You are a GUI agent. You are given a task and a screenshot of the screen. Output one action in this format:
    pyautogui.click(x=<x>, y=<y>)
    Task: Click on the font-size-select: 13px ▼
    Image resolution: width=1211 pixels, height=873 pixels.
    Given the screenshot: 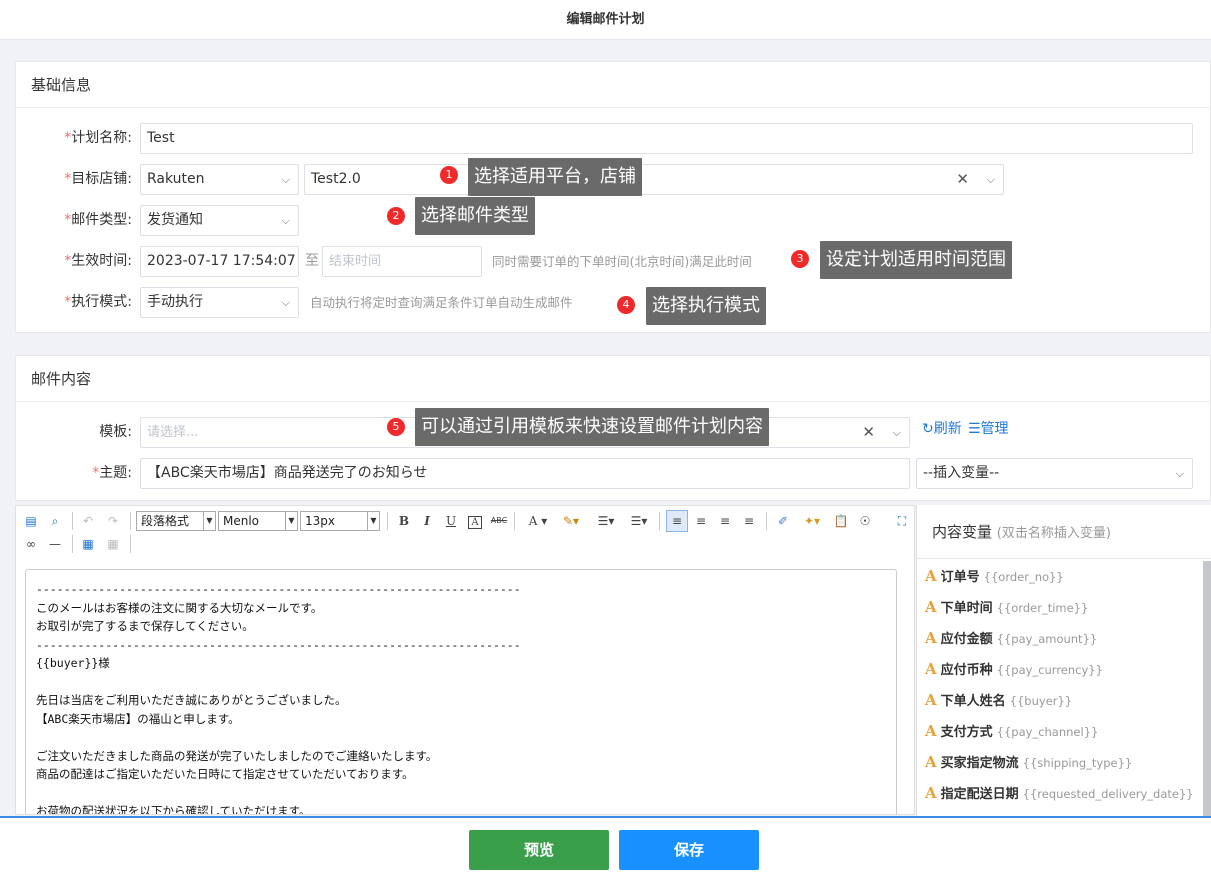 What is the action you would take?
    pyautogui.click(x=340, y=521)
    